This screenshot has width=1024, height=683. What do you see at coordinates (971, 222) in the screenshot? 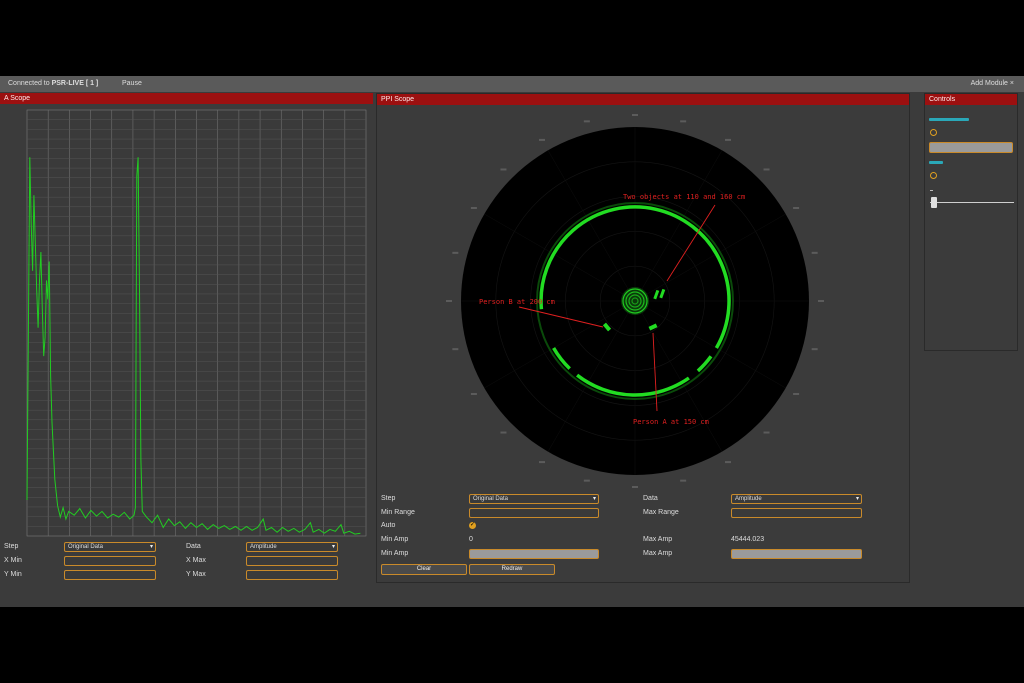
I see `controls-panel: Controls` at bounding box center [971, 222].